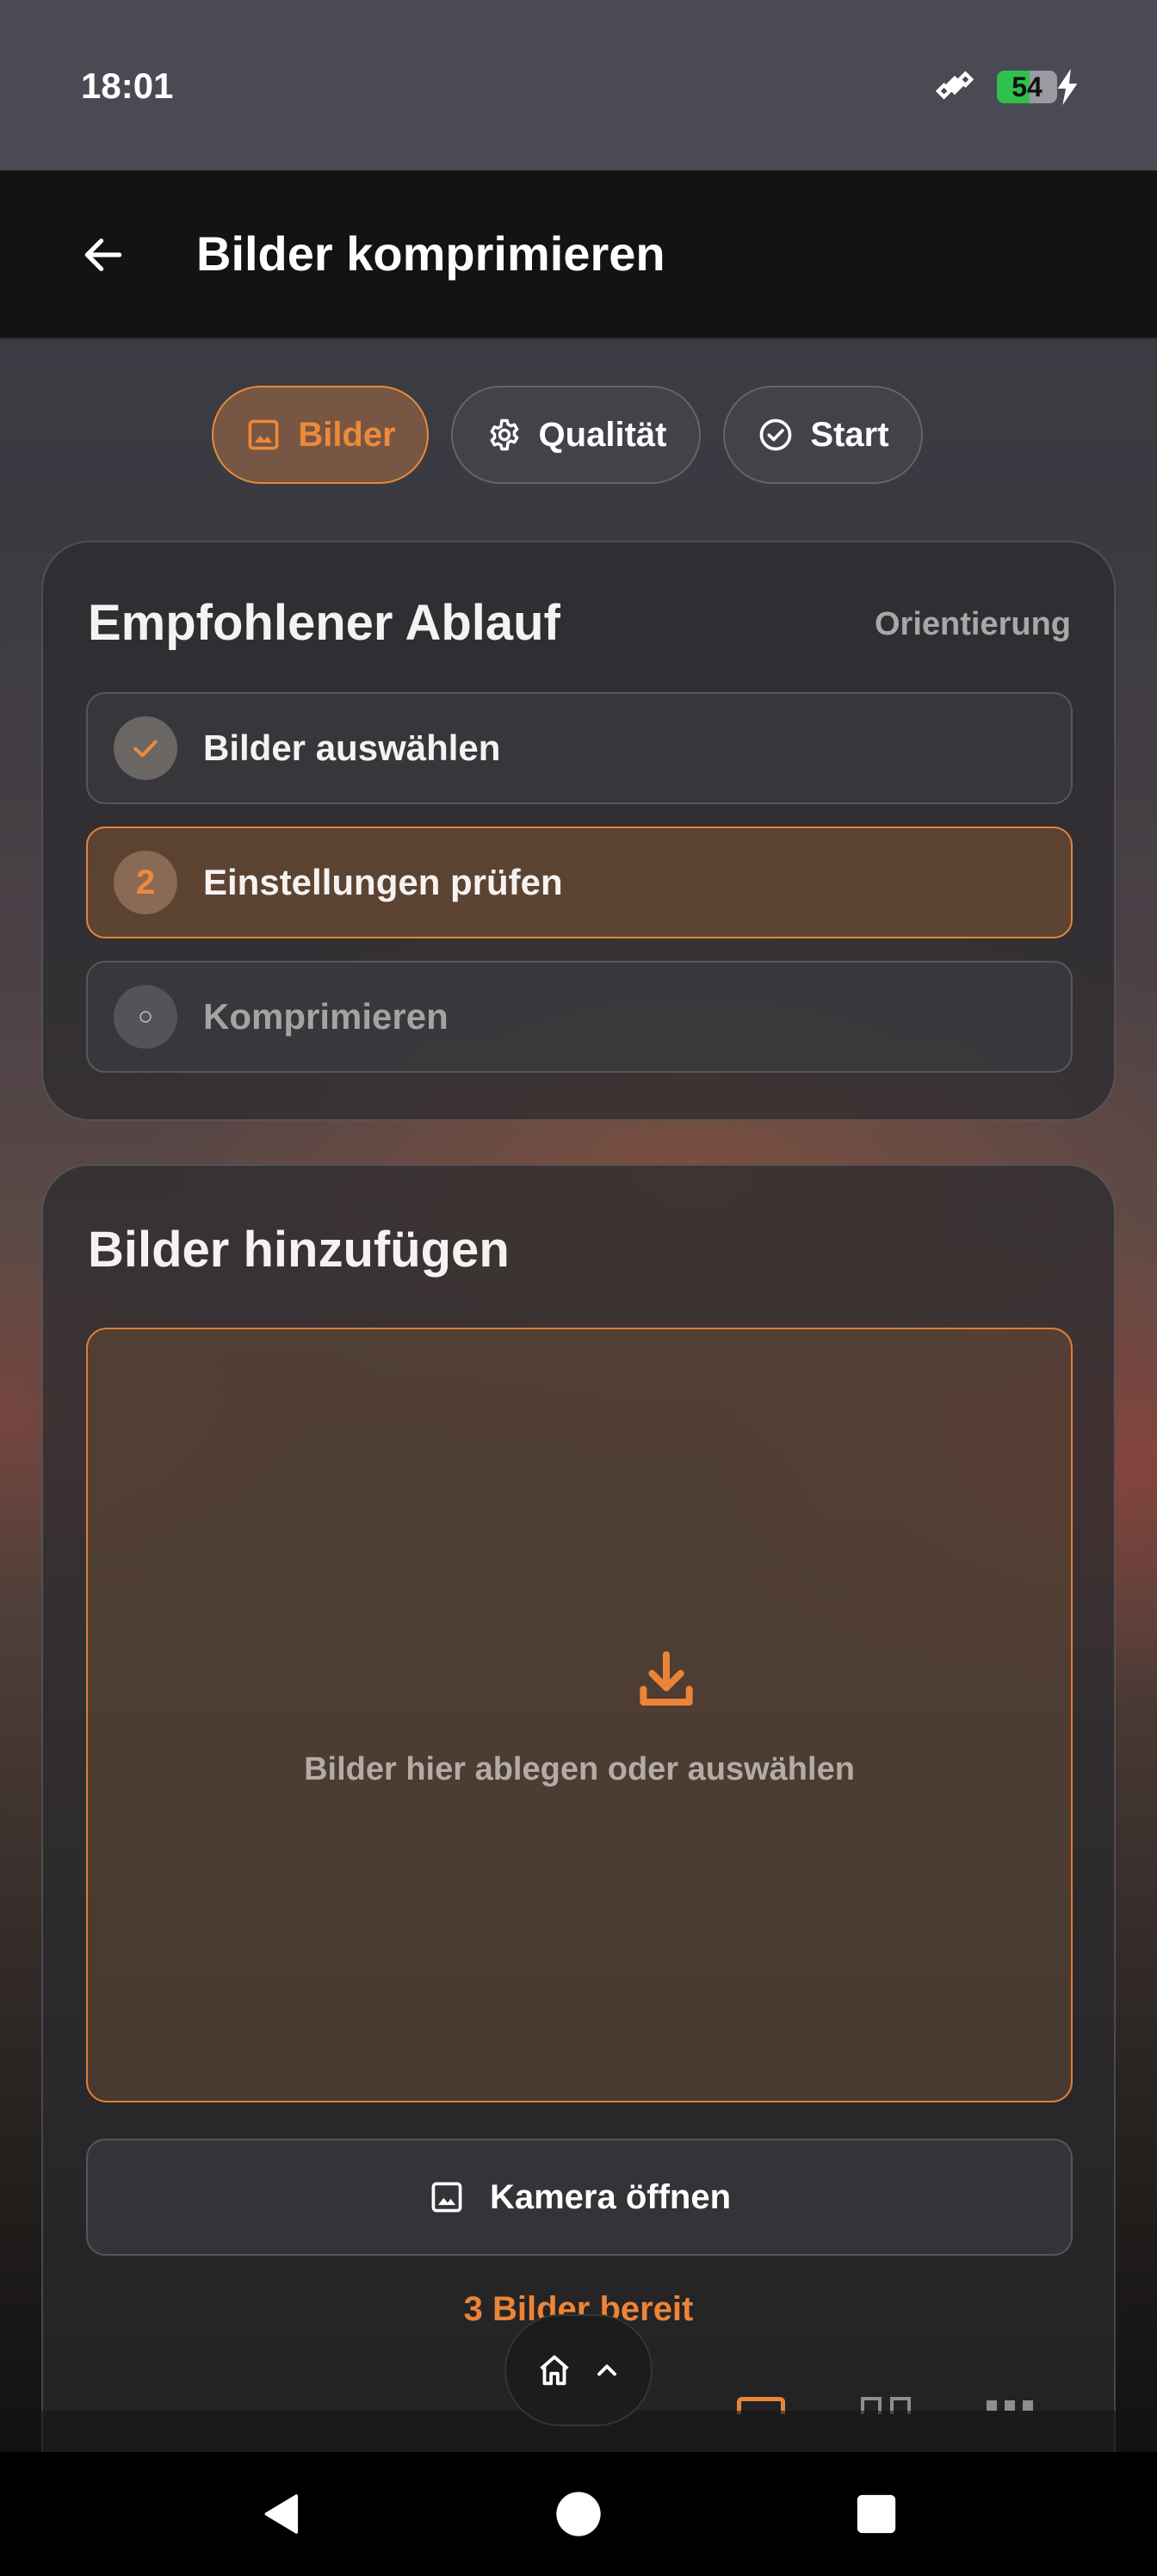 The height and width of the screenshot is (2576, 1157). I want to click on step-tabs: Bilder Qualität Start, so click(579, 435).